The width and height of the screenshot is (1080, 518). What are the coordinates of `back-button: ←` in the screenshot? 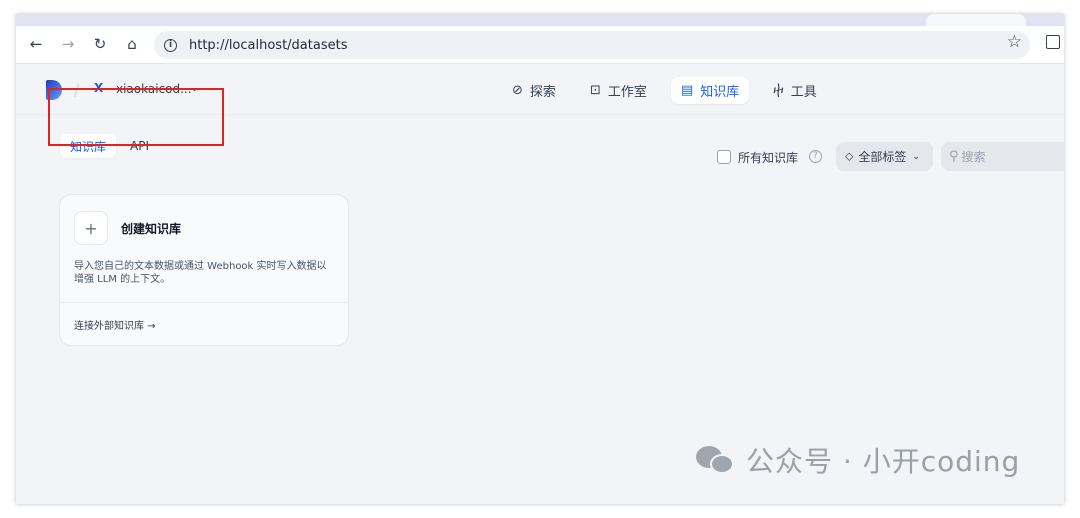 It's located at (36, 44).